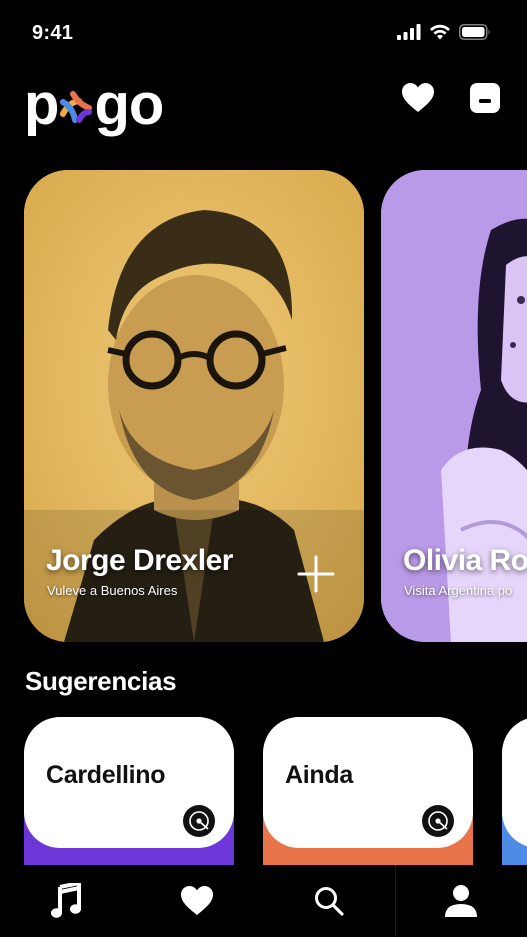 This screenshot has width=527, height=937. Describe the element at coordinates (53, 33) in the screenshot. I see `status-time: 9:41` at that location.